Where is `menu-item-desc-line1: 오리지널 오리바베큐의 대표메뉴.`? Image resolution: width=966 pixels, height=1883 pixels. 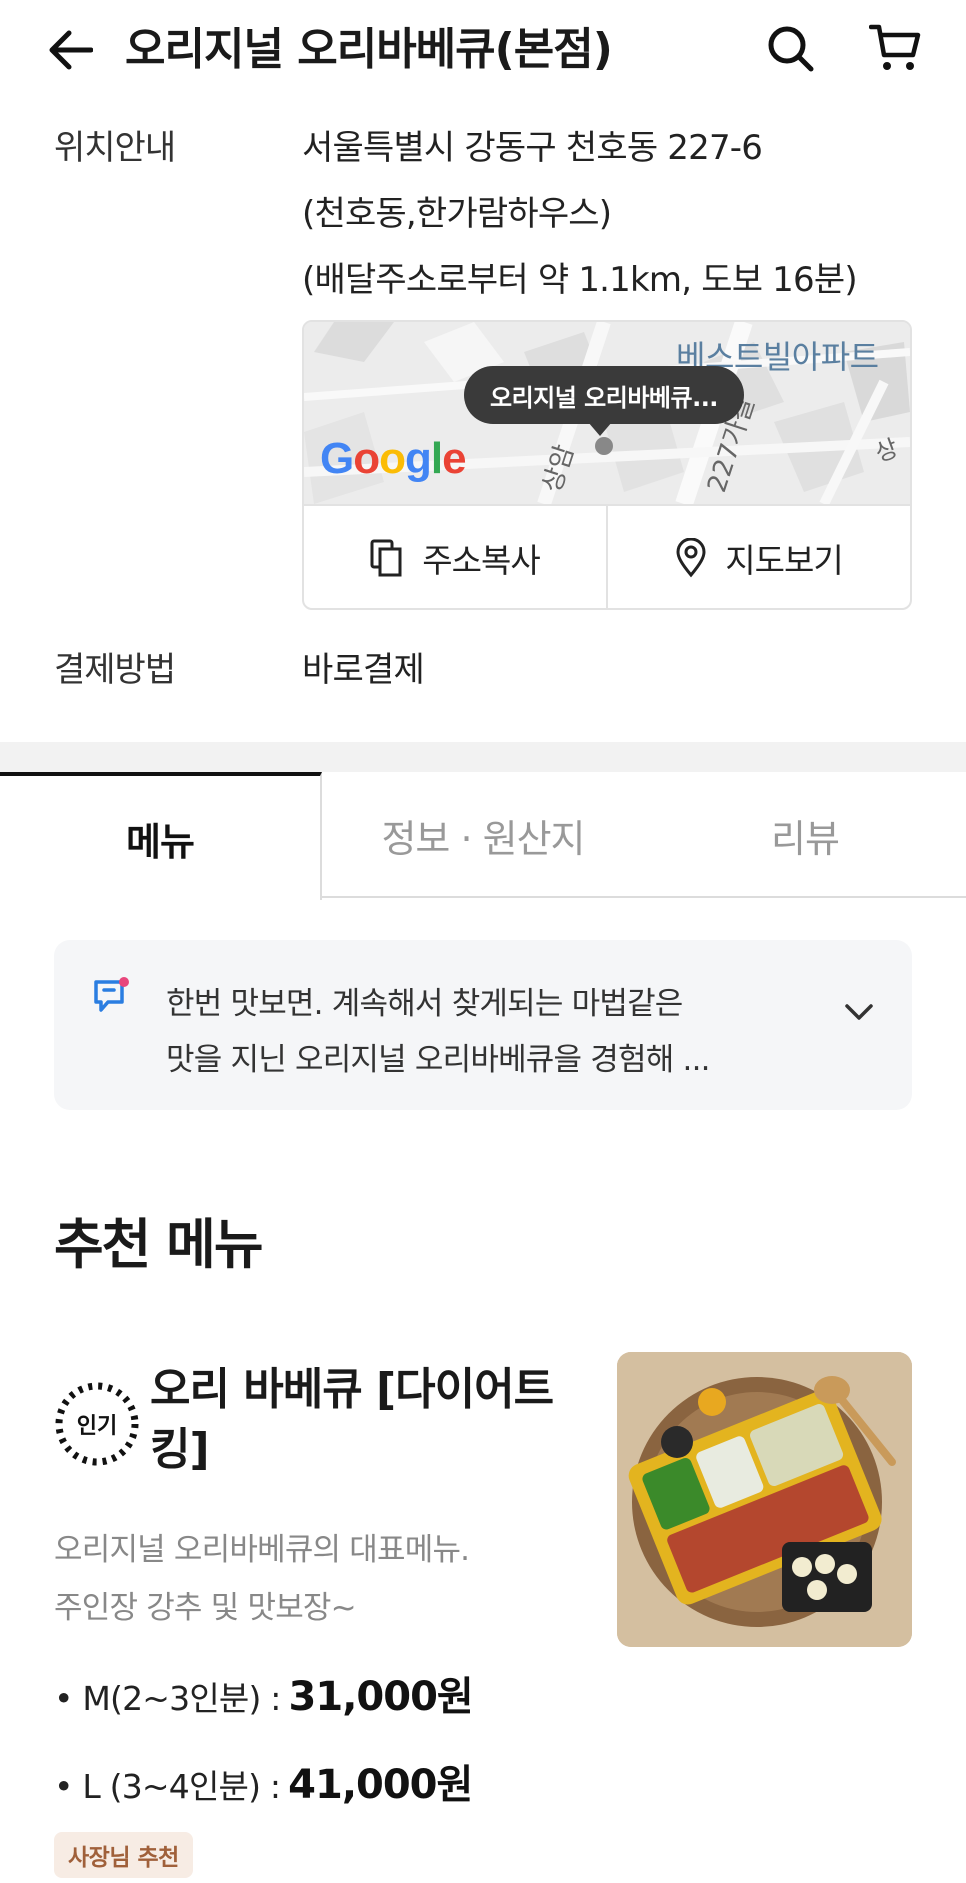 menu-item-desc-line1: 오리지널 오리바베큐의 대표메뉴. is located at coordinates (262, 1550).